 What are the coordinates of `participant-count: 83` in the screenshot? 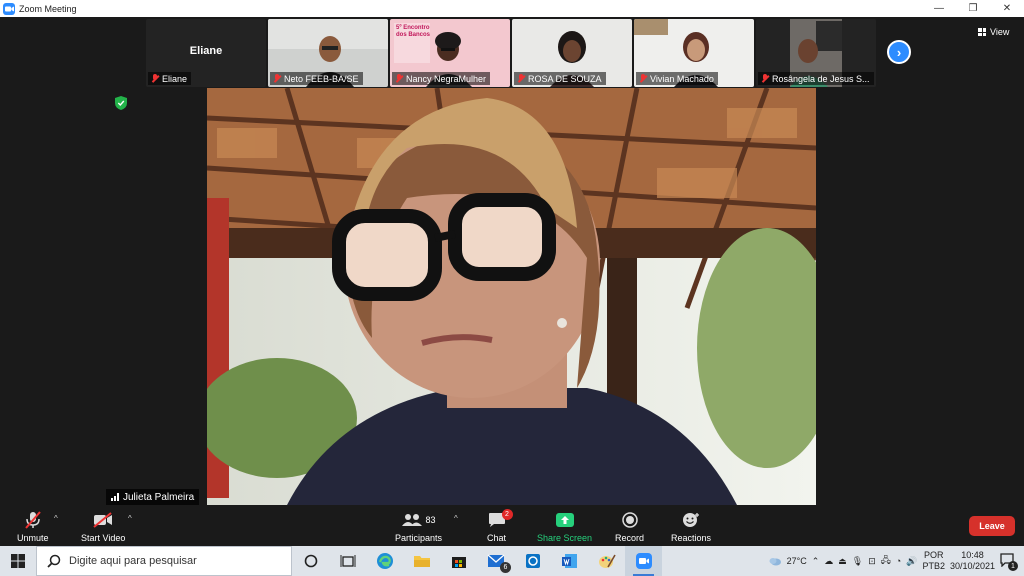 It's located at (430, 520).